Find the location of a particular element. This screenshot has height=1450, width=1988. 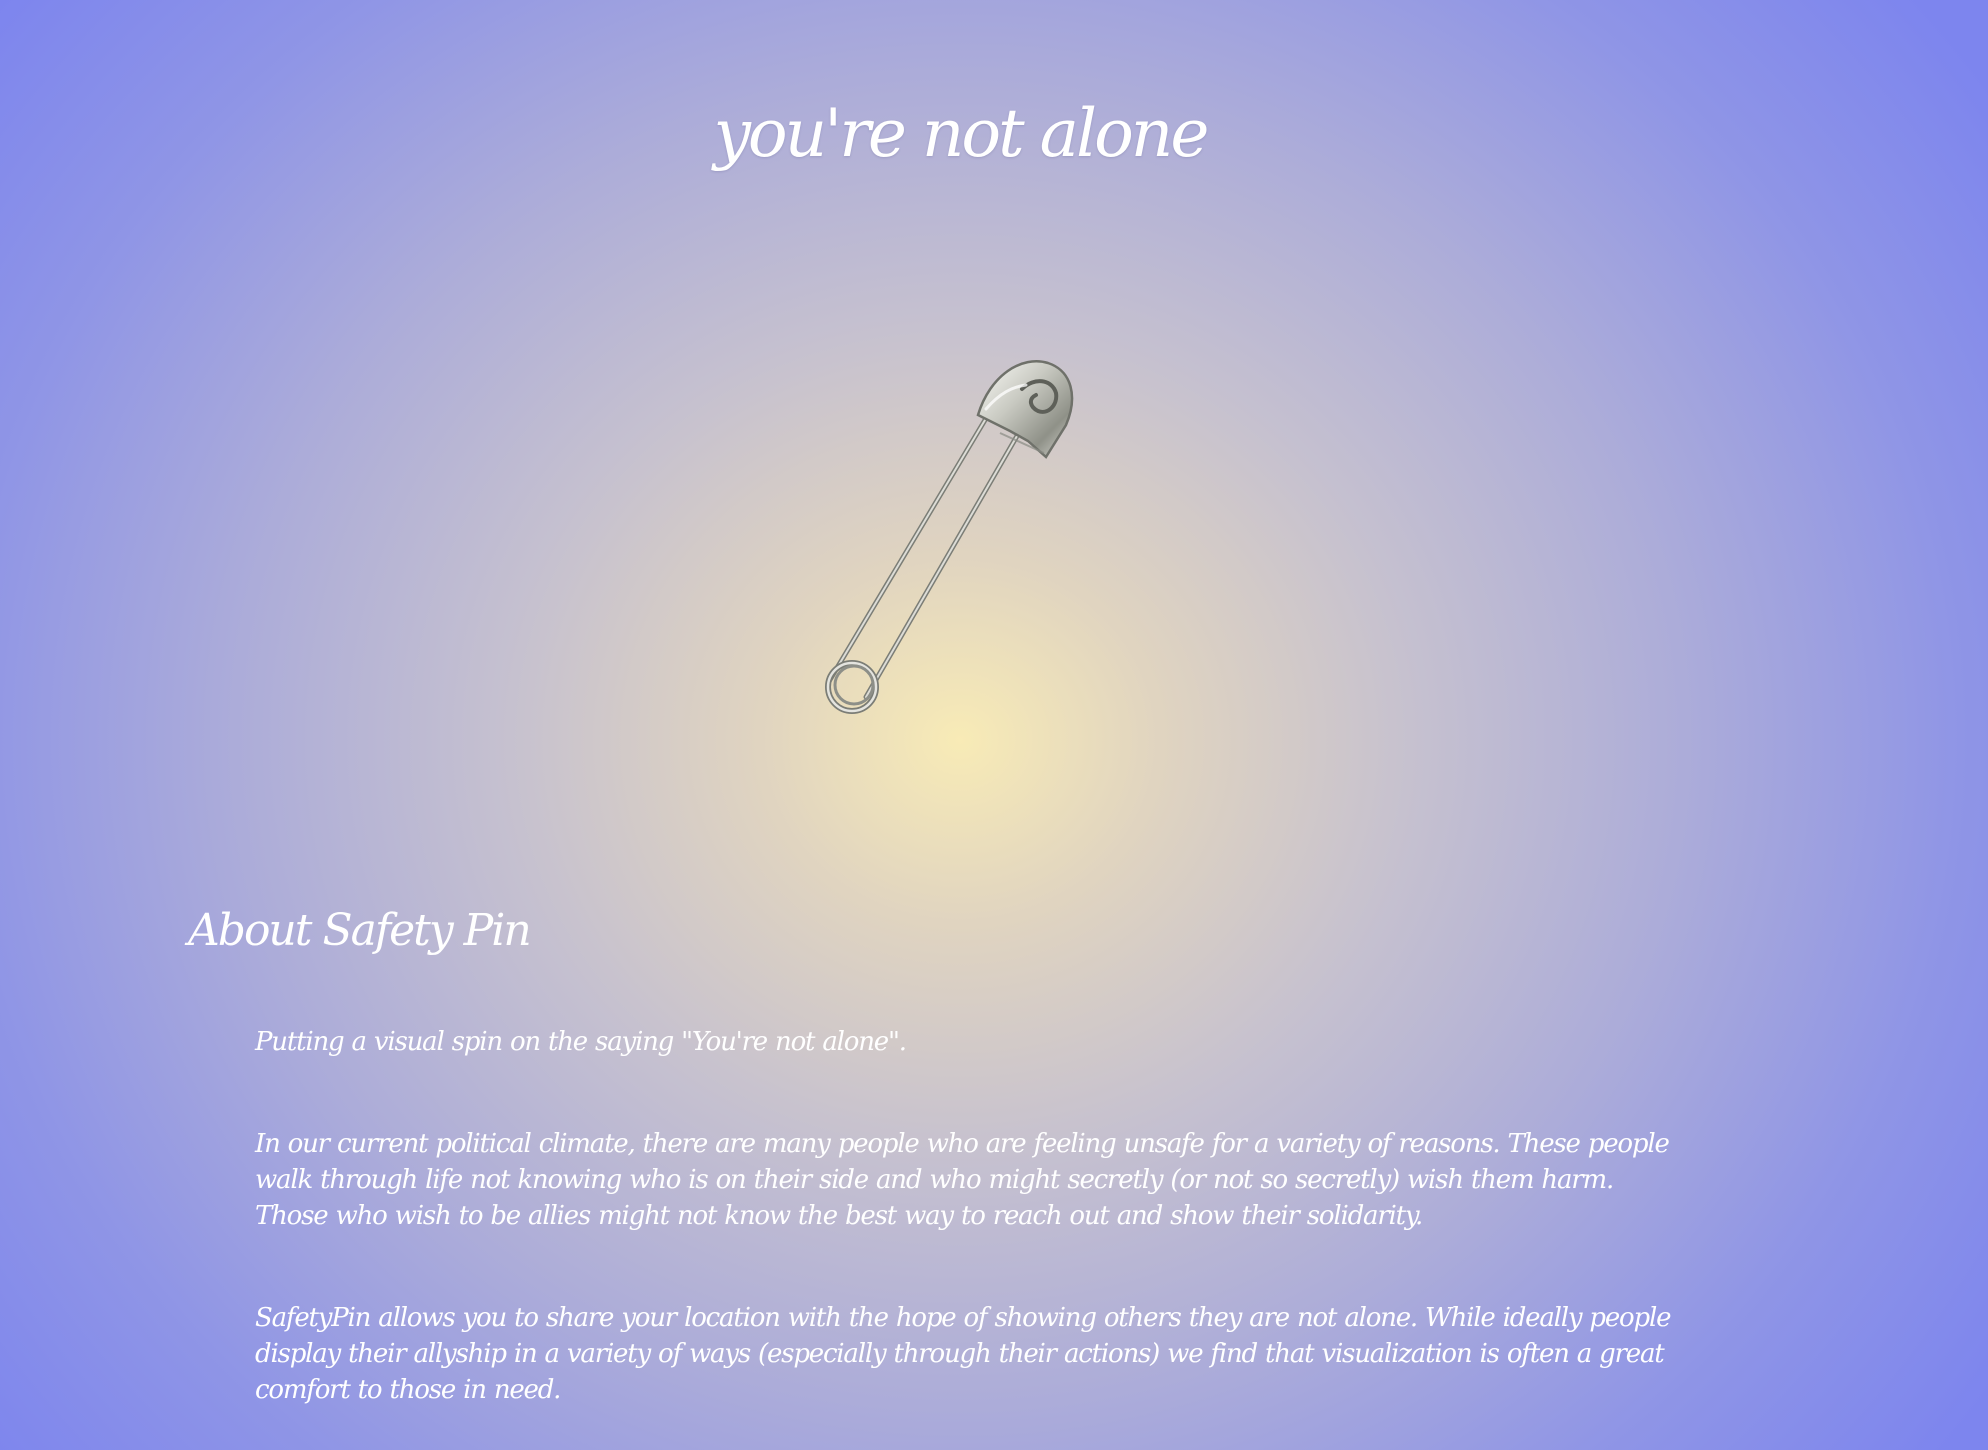

about-heading: About Safety Pin is located at coordinates (360, 930).